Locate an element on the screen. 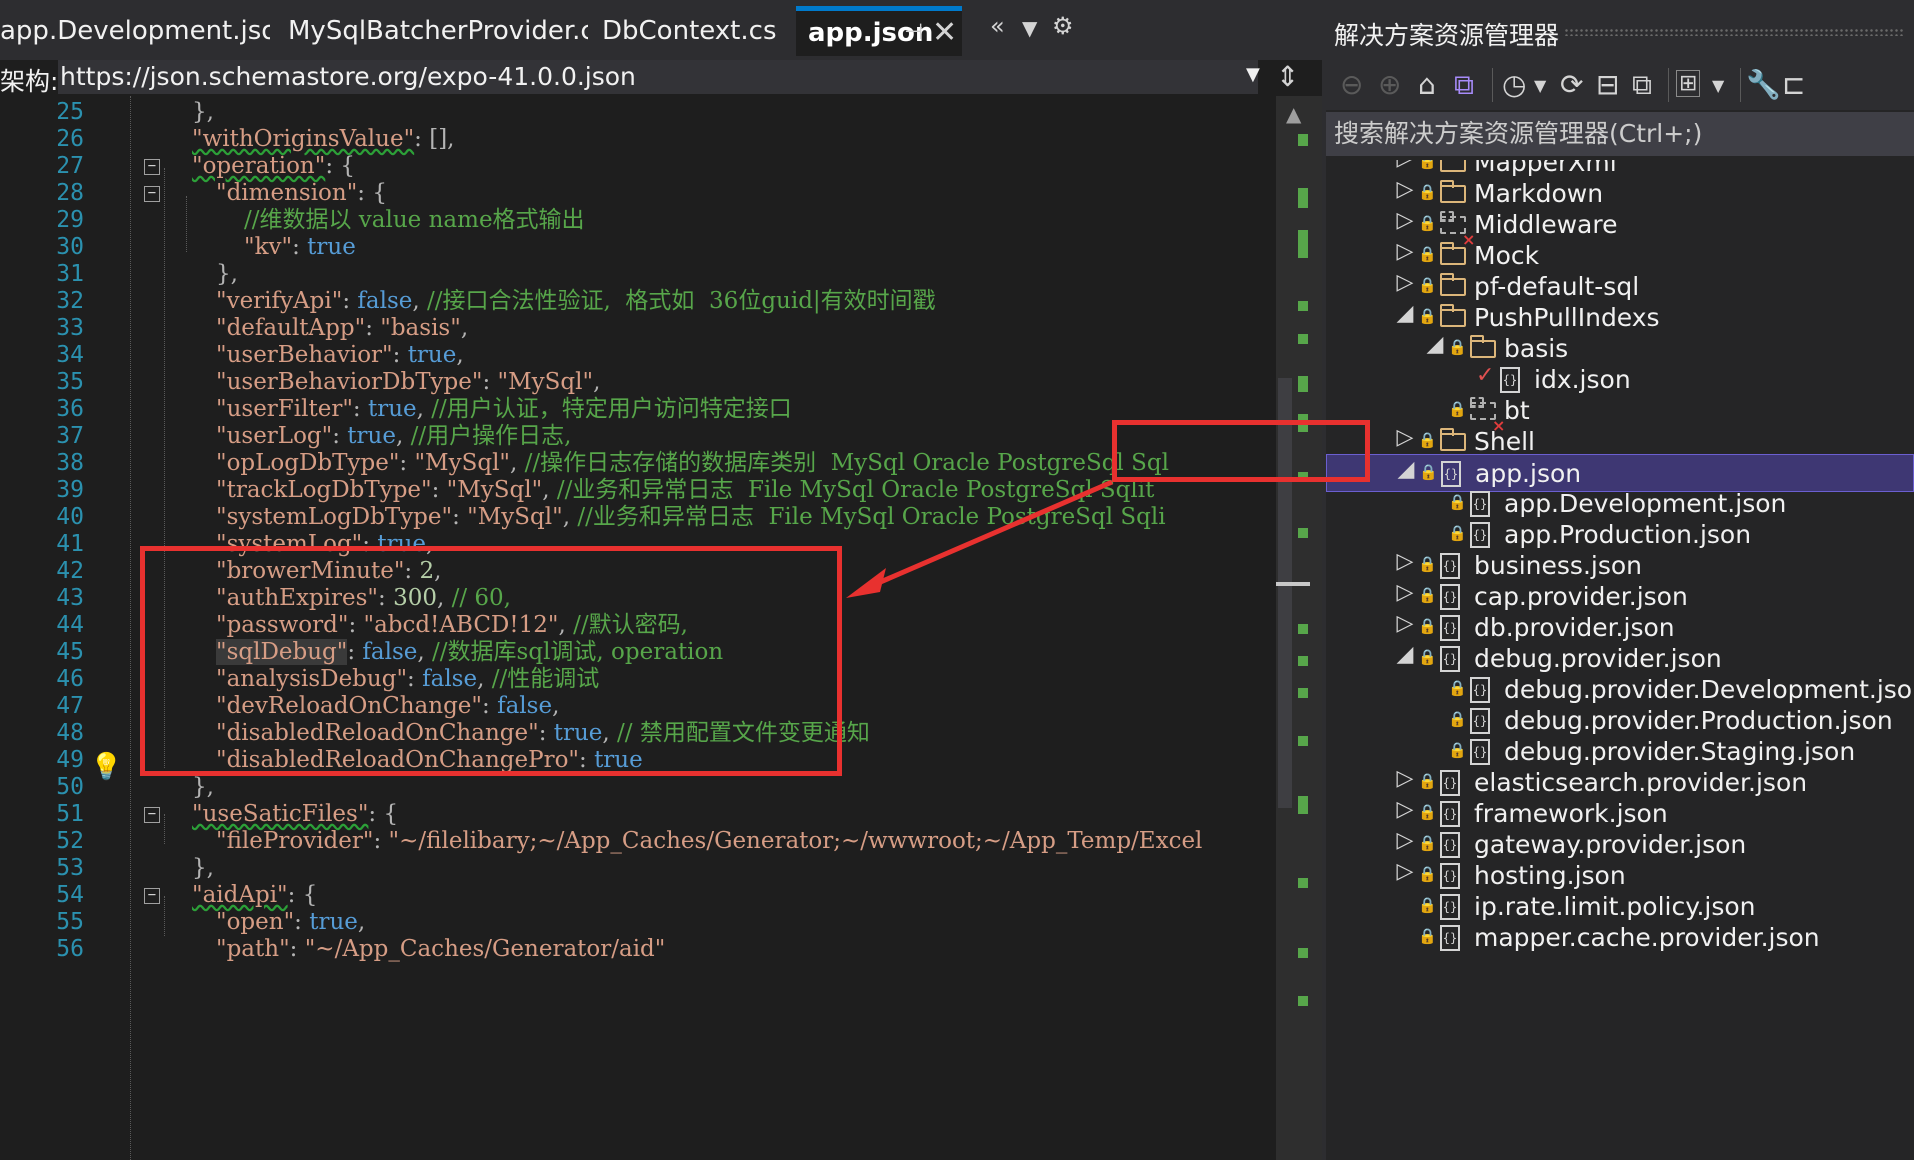 This screenshot has width=1914, height=1160. tab-app-json: app.json ⊣ ✕ is located at coordinates (879, 31).